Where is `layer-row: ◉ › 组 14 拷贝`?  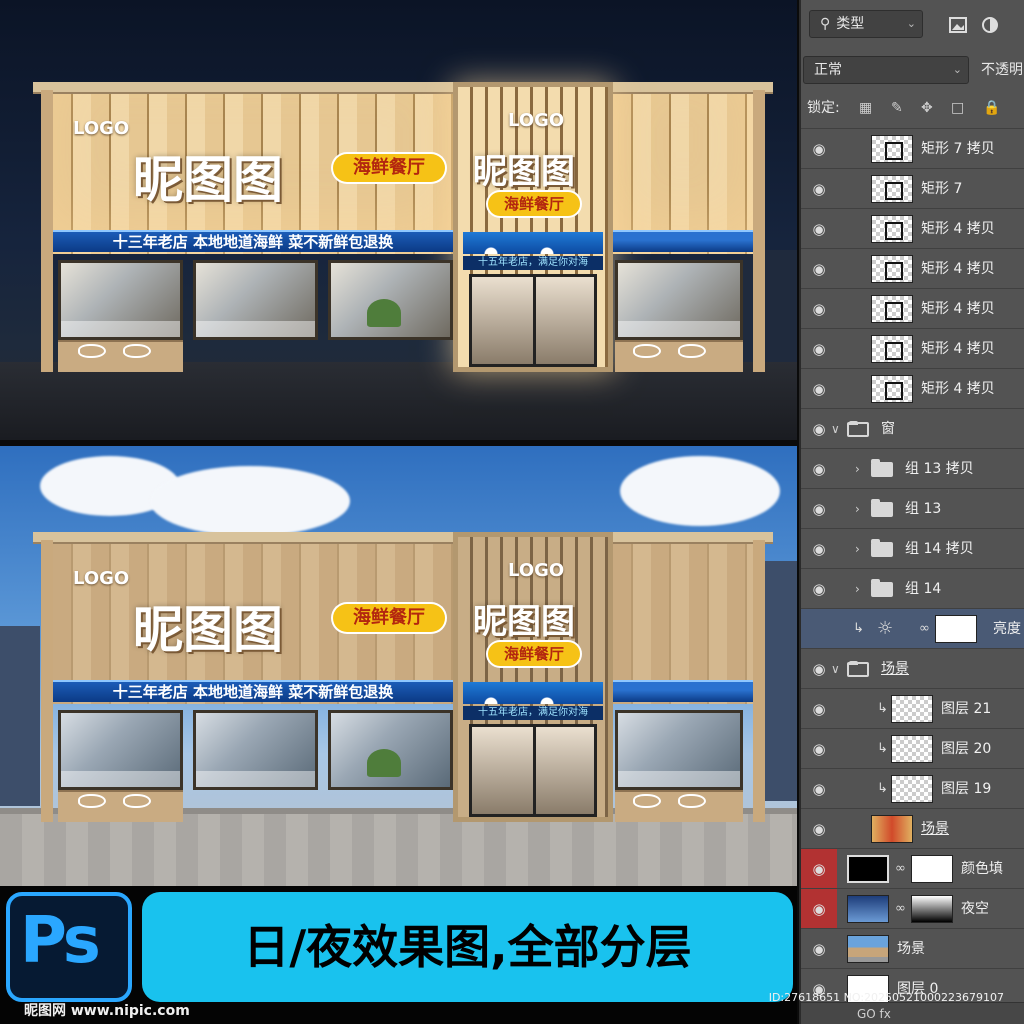 layer-row: ◉ › 组 14 拷贝 is located at coordinates (912, 548).